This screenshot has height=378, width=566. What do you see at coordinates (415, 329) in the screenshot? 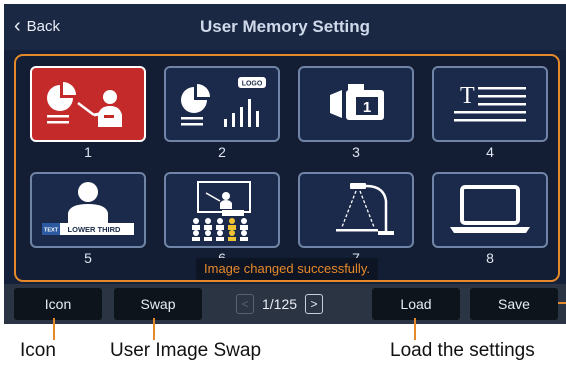
I see `callout-line-load` at bounding box center [415, 329].